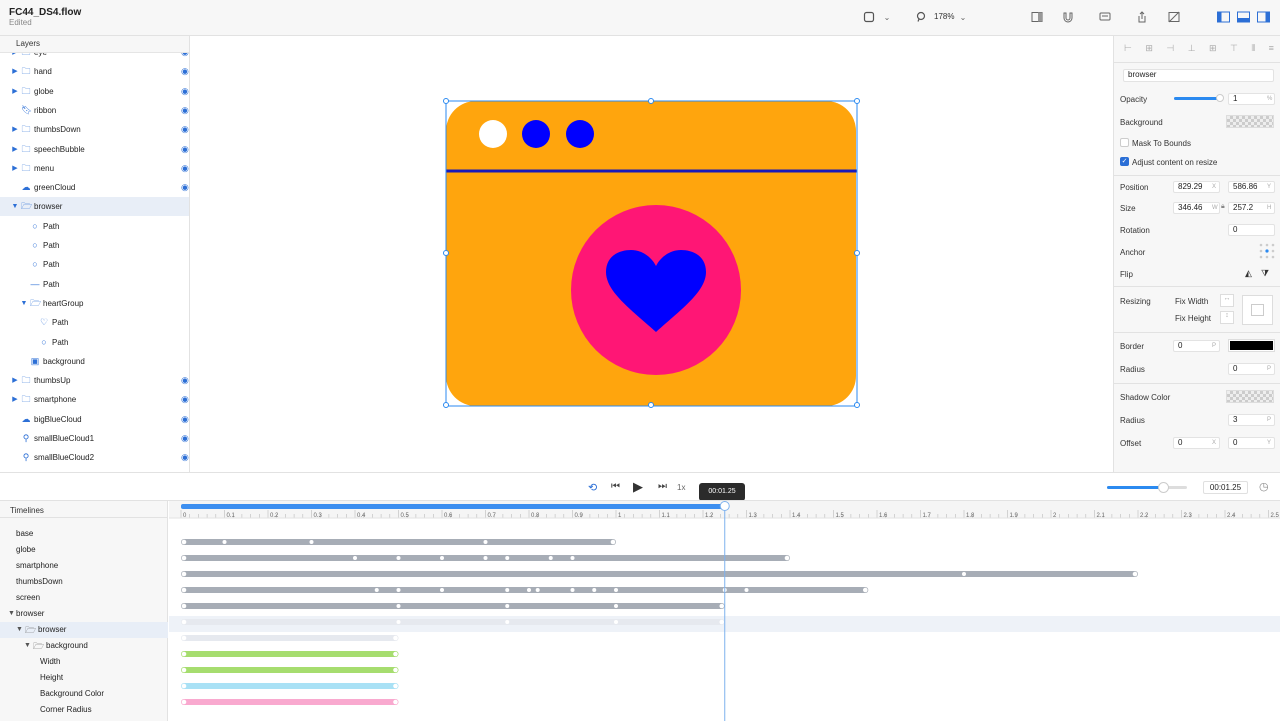  I want to click on layer-row: — Path, so click(94, 284).